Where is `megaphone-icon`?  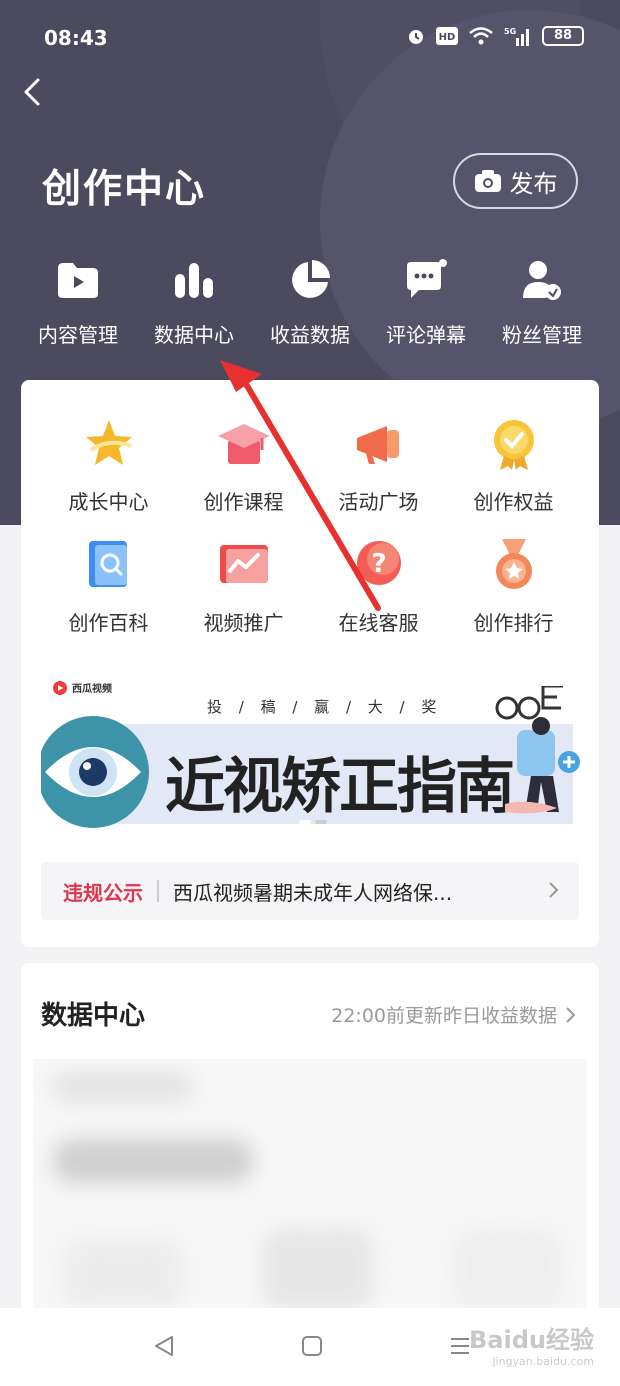 megaphone-icon is located at coordinates (379, 444).